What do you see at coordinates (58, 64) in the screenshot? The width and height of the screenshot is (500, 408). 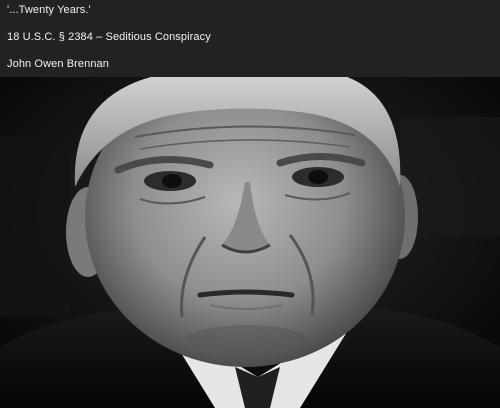 I see `caption-name: John Owen Brennan` at bounding box center [58, 64].